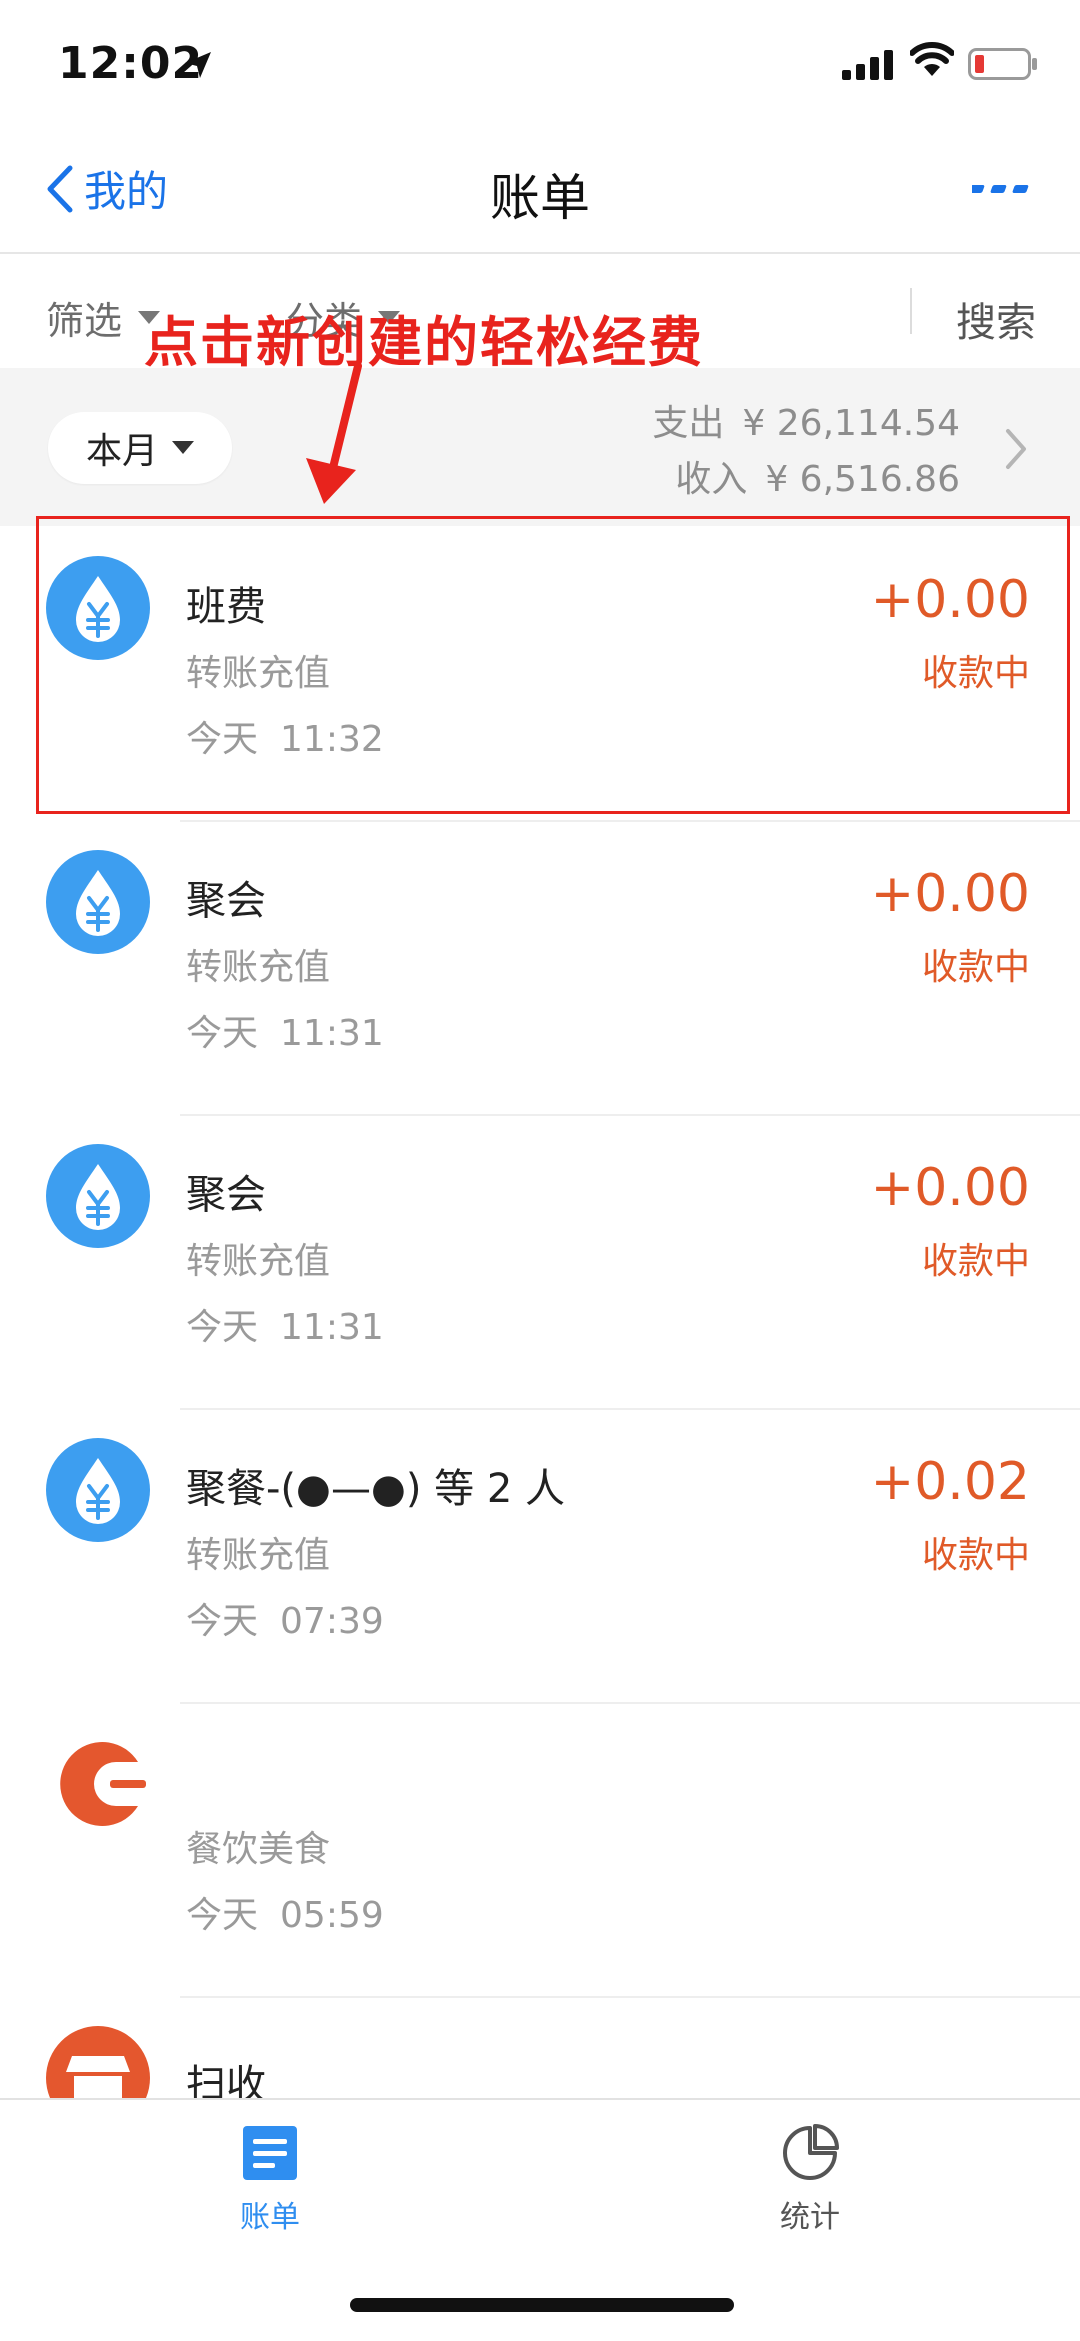 This screenshot has height=2341, width=1080. Describe the element at coordinates (424, 342) in the screenshot. I see `annotation-label: 点击新创建的轻松经费` at that location.